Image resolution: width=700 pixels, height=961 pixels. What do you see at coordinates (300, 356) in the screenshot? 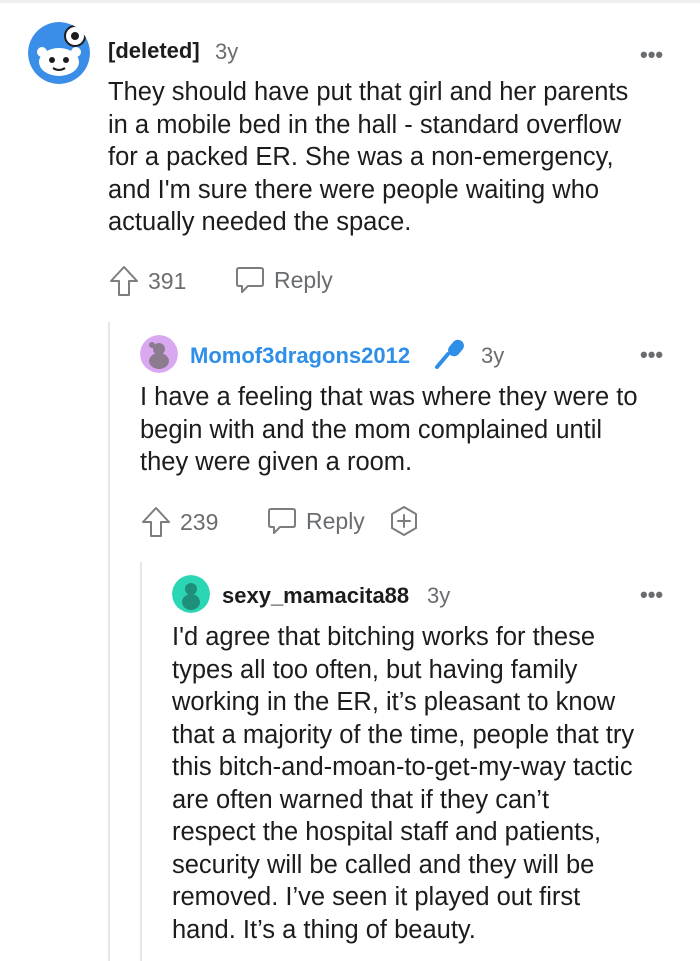
I see `comment-username: Momof3dragons2012` at bounding box center [300, 356].